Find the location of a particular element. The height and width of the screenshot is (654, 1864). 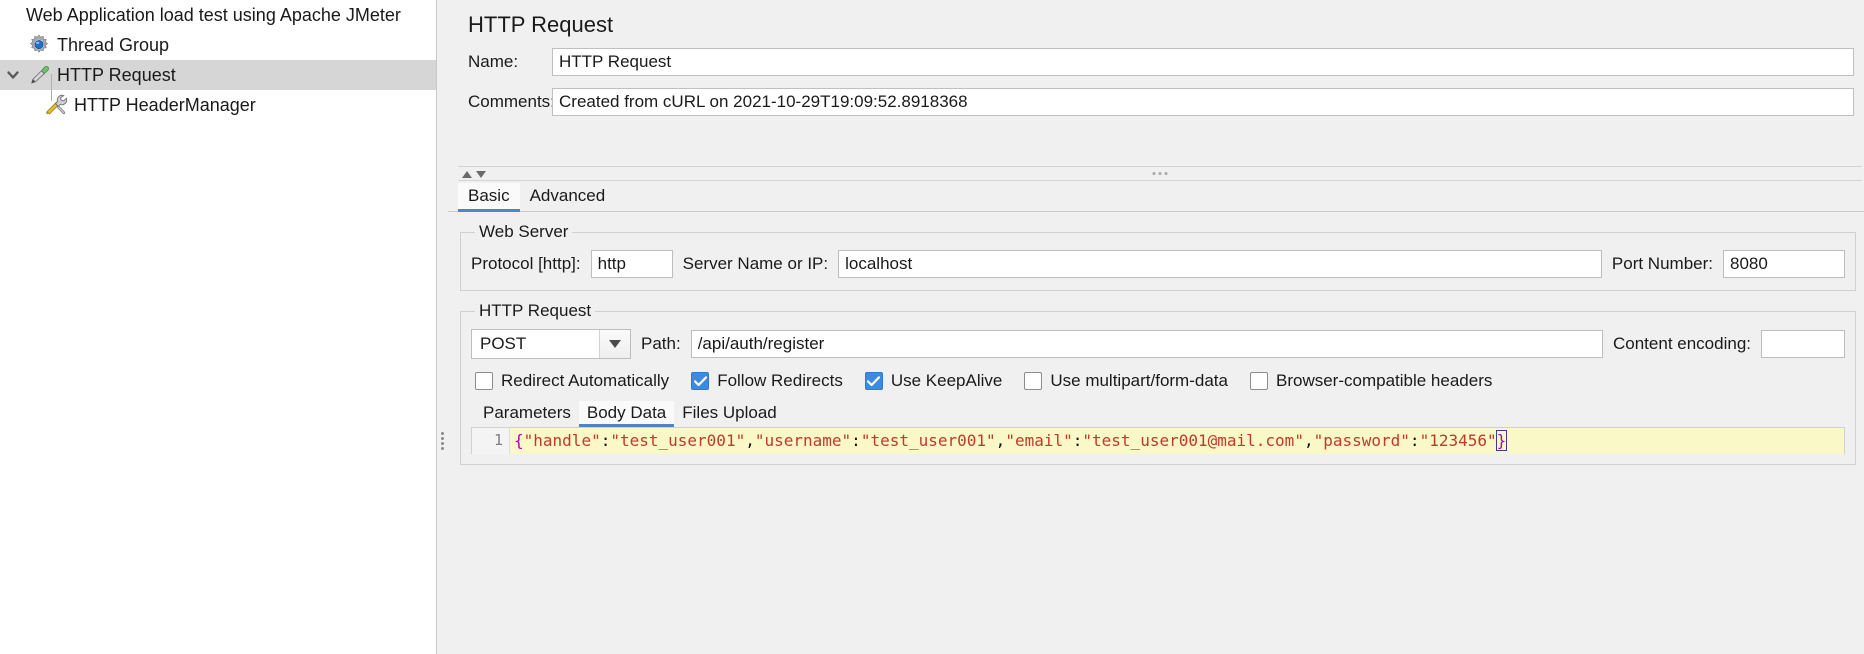

comments-input is located at coordinates (1203, 102).